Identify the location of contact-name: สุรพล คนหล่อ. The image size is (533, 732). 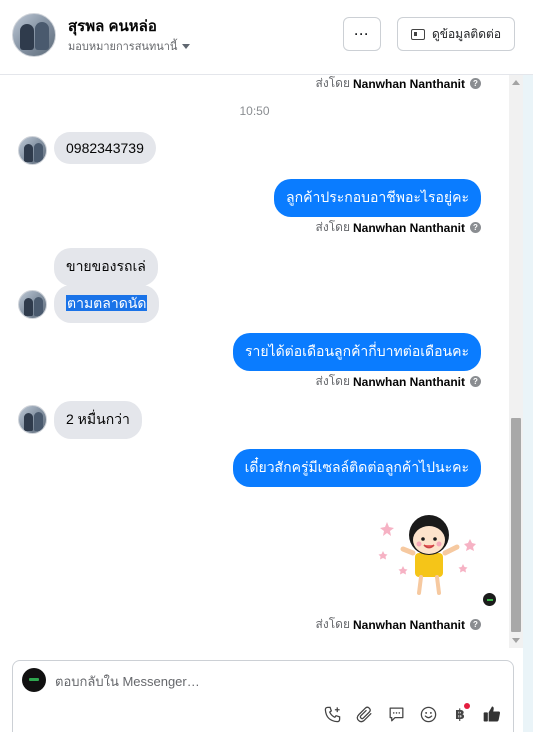
(112, 26).